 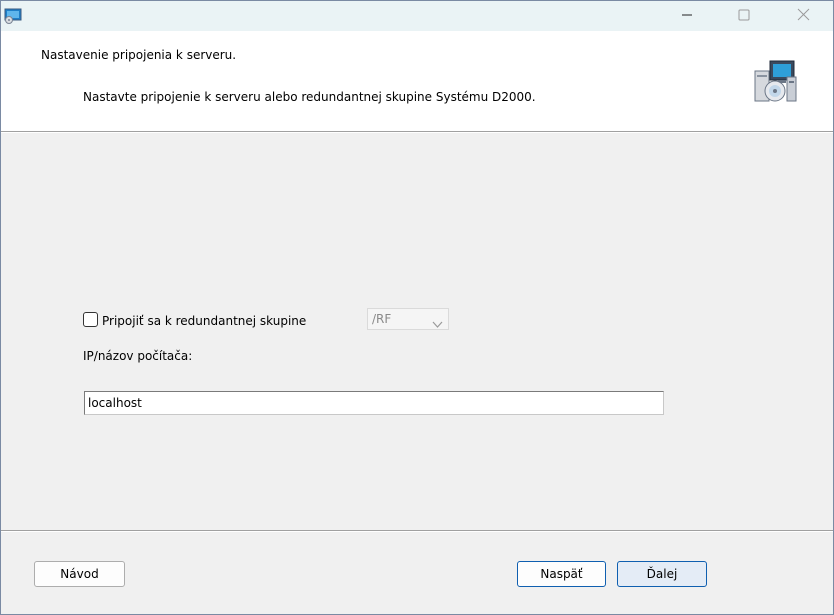 What do you see at coordinates (417, 531) in the screenshot?
I see `footer-separator` at bounding box center [417, 531].